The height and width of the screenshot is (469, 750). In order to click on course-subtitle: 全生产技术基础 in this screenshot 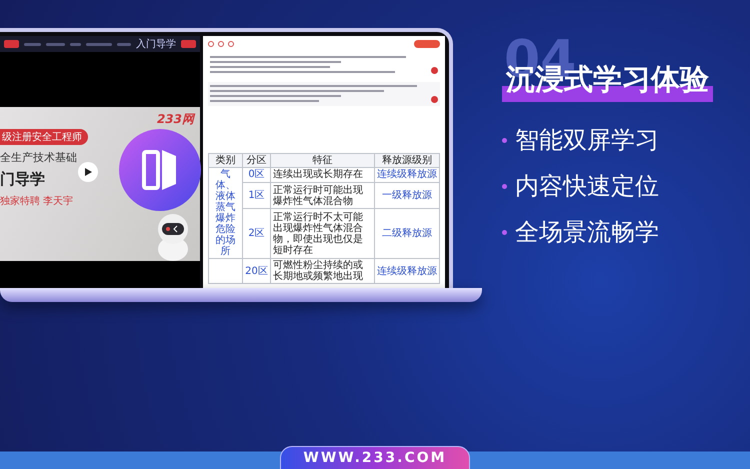, I will do `click(38, 157)`.